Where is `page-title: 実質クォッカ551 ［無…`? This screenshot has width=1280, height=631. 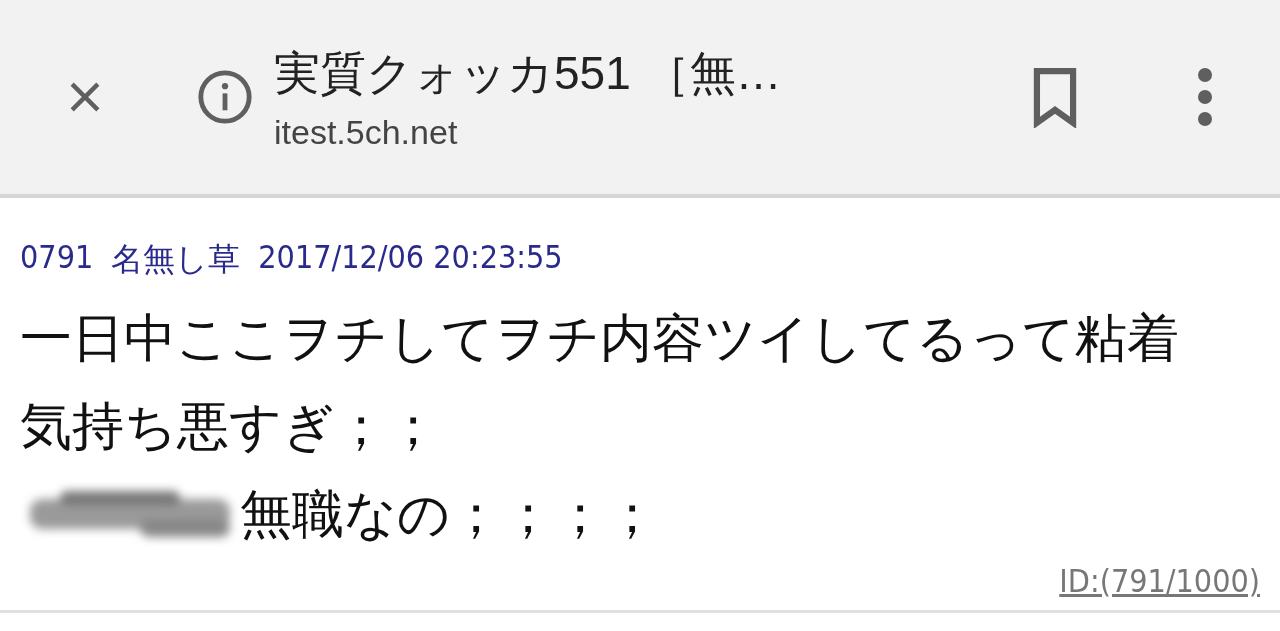 page-title: 実質クォッカ551 ［無… is located at coordinates (528, 73).